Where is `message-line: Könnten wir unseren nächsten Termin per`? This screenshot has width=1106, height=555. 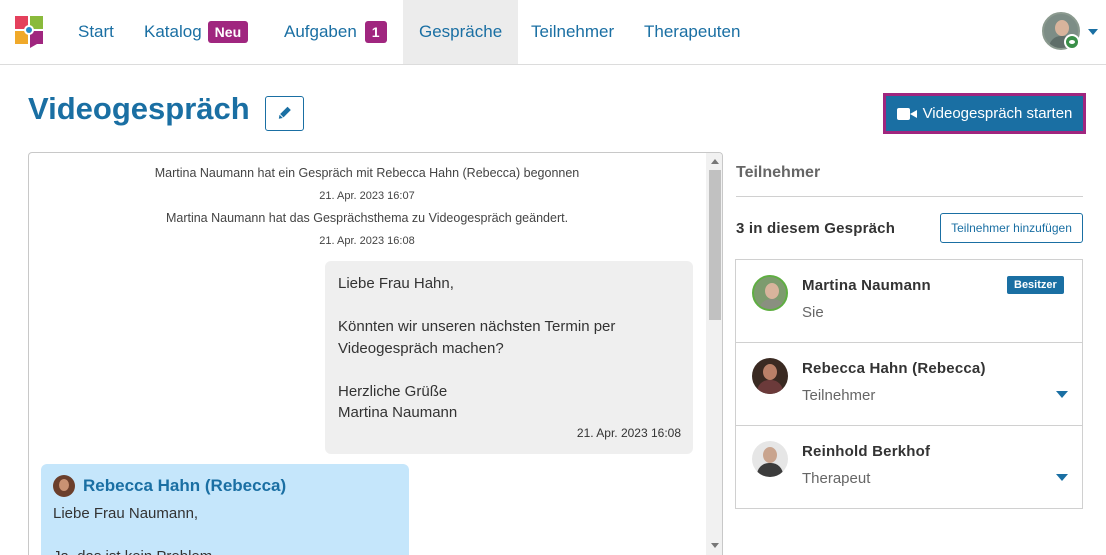
message-line: Könnten wir unseren nächsten Termin per is located at coordinates (477, 326).